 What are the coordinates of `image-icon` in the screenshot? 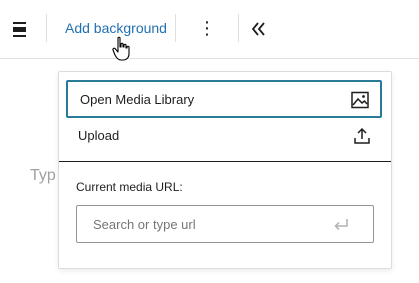 It's located at (360, 100).